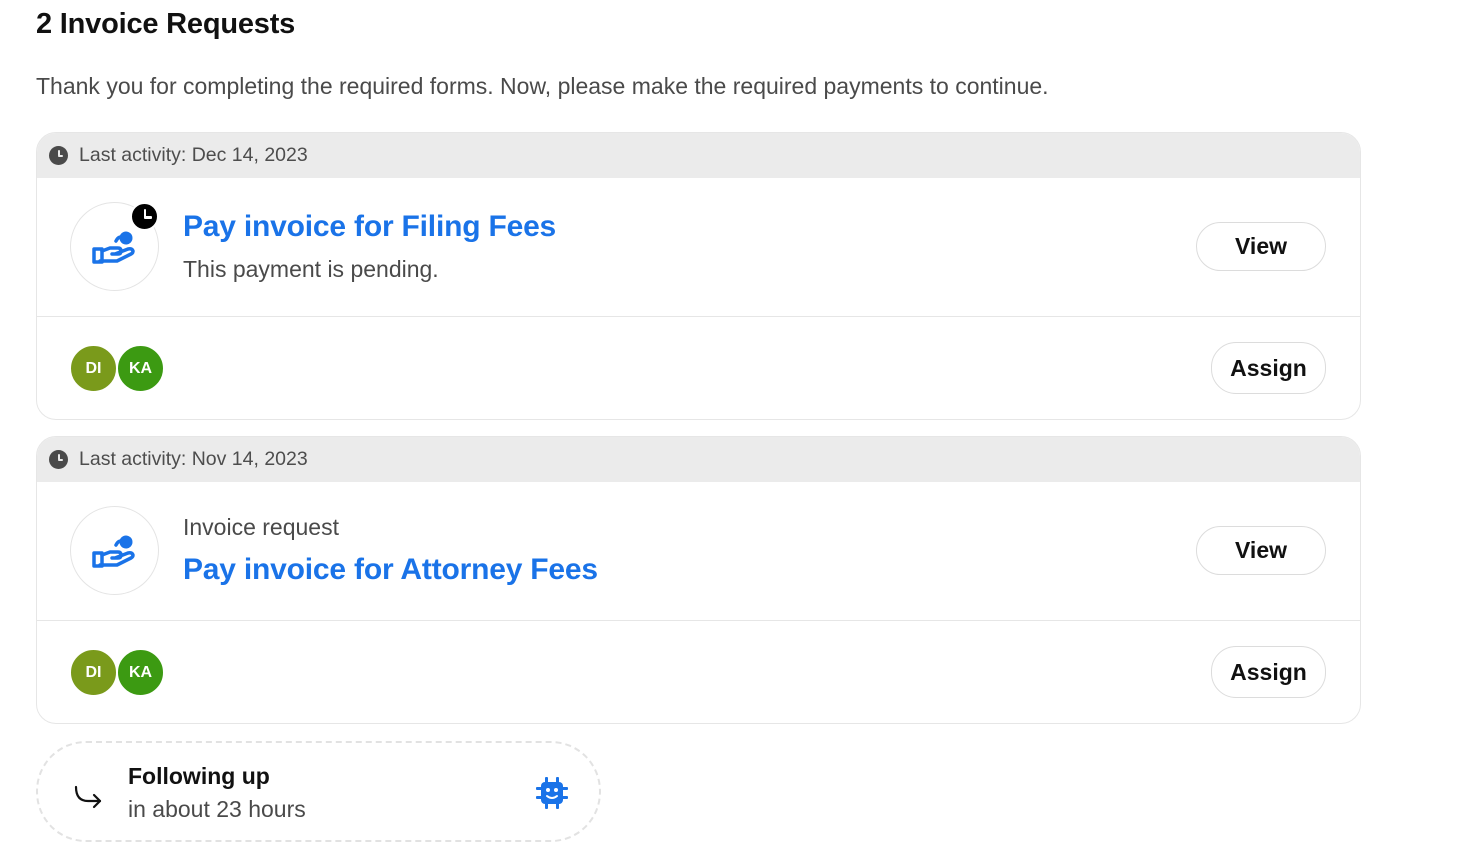 The width and height of the screenshot is (1476, 868). What do you see at coordinates (261, 527) in the screenshot?
I see `invoice-kind-label: Invoice request` at bounding box center [261, 527].